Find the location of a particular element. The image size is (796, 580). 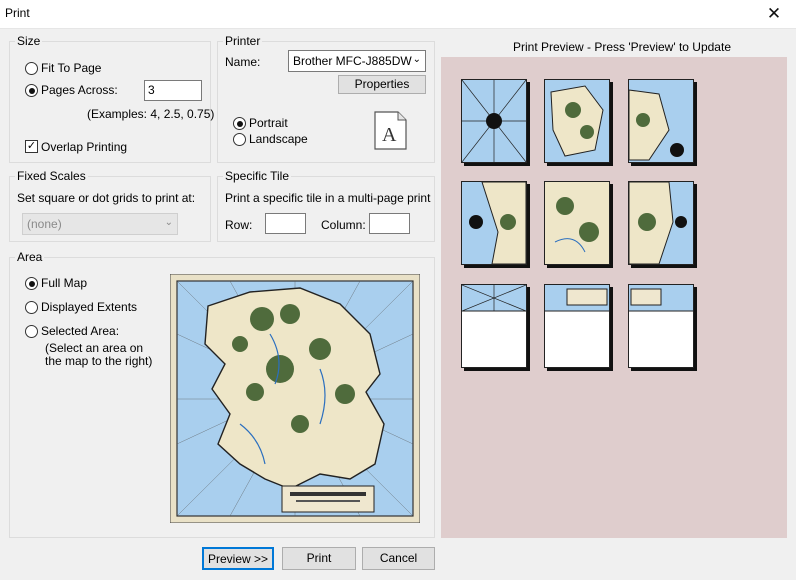

landscape-radio is located at coordinates (239, 139).